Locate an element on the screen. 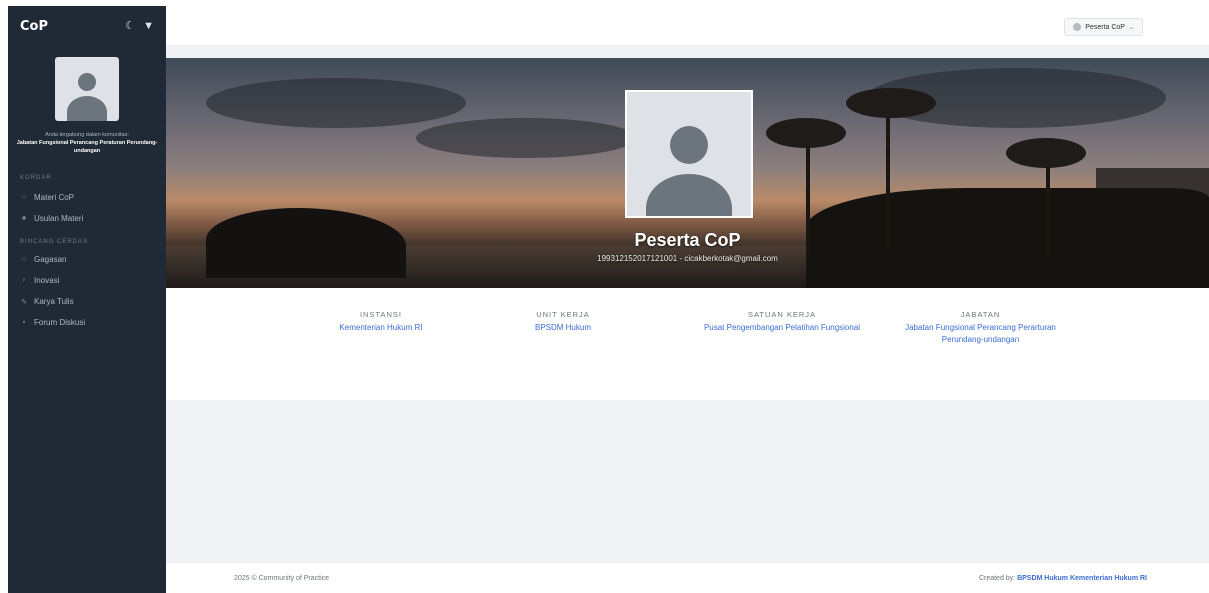 The height and width of the screenshot is (593, 1209). chevron-down-icon: ⌄ is located at coordinates (1131, 27).